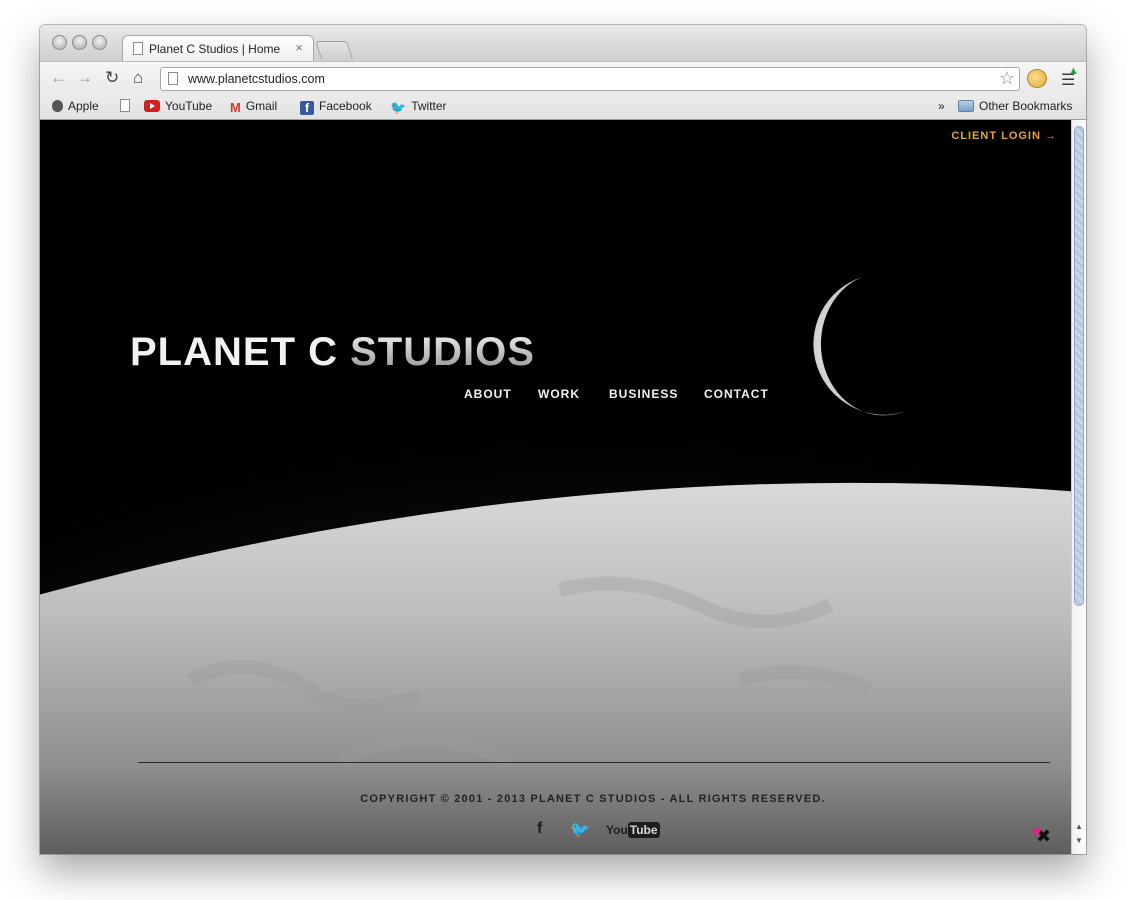 This screenshot has width=1126, height=900. I want to click on tab-strip: Planet C Studios | Home ×, so click(563, 43).